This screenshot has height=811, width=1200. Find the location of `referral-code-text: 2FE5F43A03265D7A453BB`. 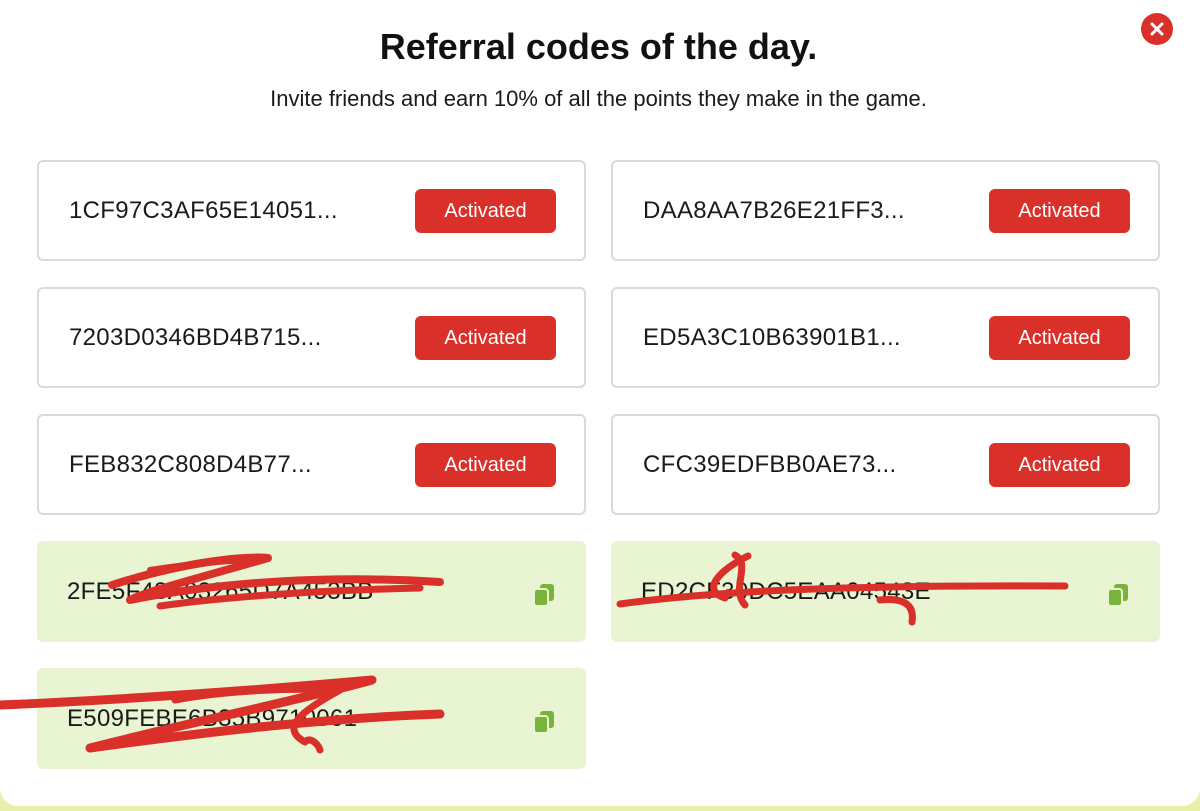

referral-code-text: 2FE5F43A03265D7A453BB is located at coordinates (220, 591).